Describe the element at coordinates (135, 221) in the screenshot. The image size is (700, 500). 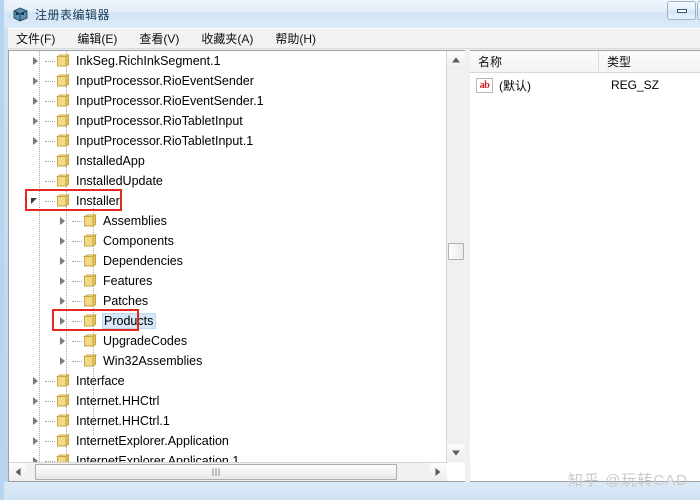
I see `tree-node-label: Assemblies` at that location.